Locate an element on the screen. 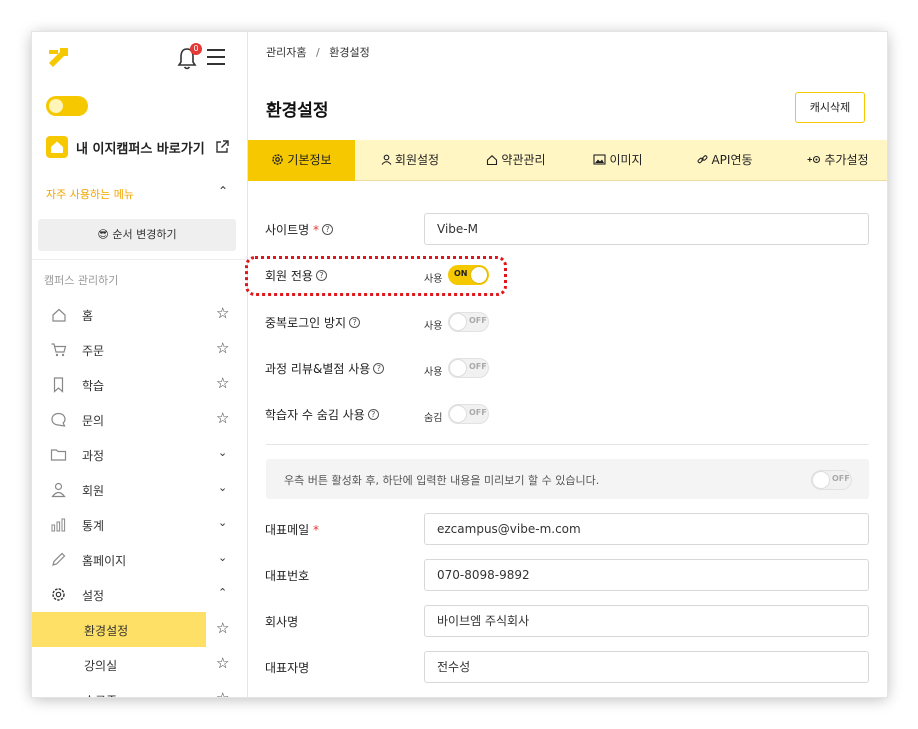  sidebar-item: 학습 ☆ is located at coordinates (139, 384).